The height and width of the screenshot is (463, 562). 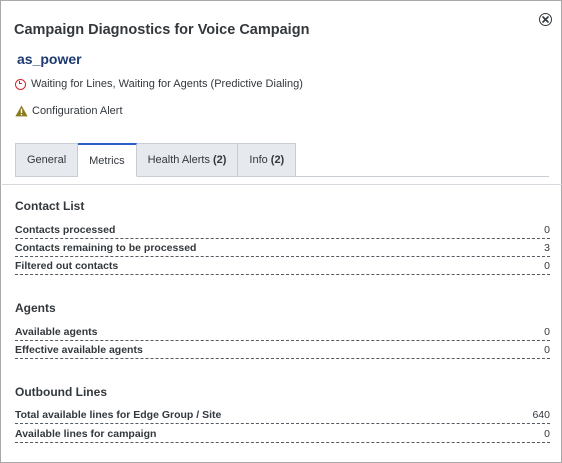 I want to click on tab-info: Info (2), so click(x=267, y=160).